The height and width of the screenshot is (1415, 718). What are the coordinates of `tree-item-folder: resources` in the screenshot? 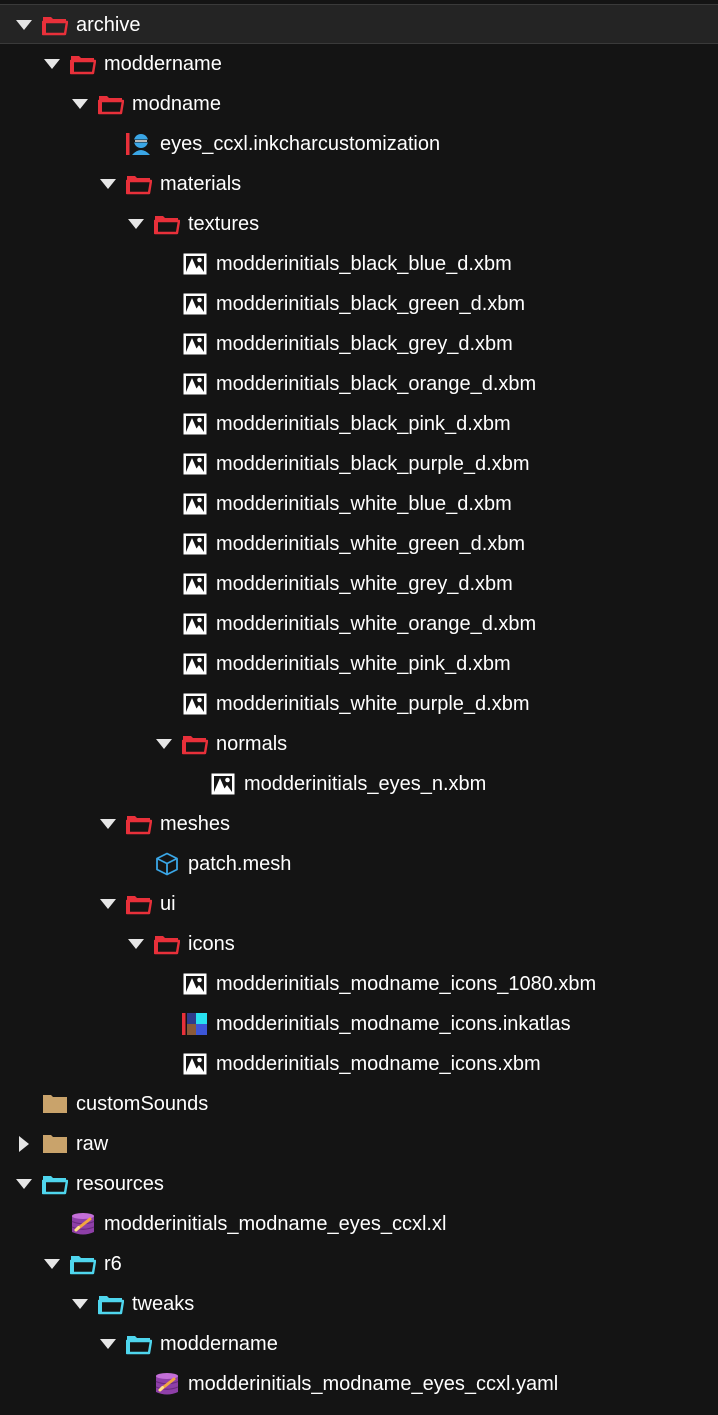 It's located at (359, 1184).